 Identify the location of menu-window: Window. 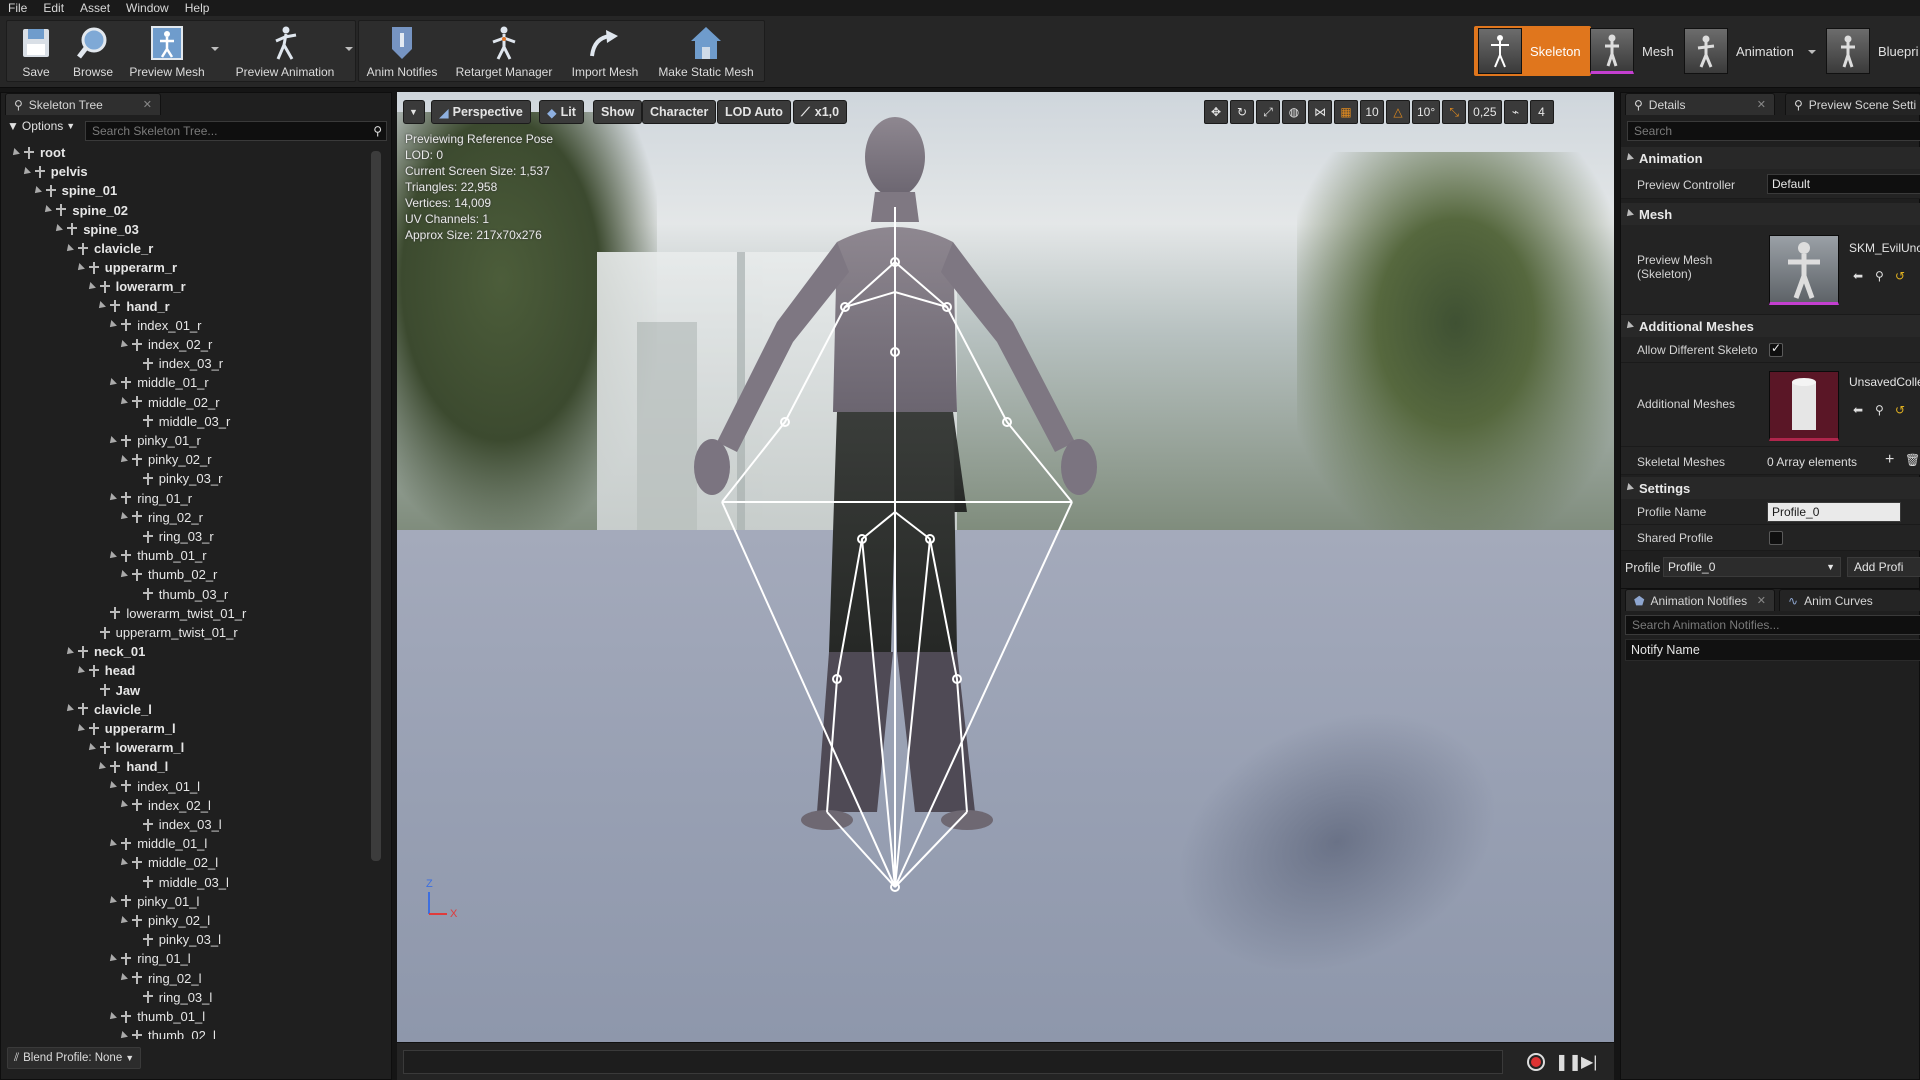
(147, 8).